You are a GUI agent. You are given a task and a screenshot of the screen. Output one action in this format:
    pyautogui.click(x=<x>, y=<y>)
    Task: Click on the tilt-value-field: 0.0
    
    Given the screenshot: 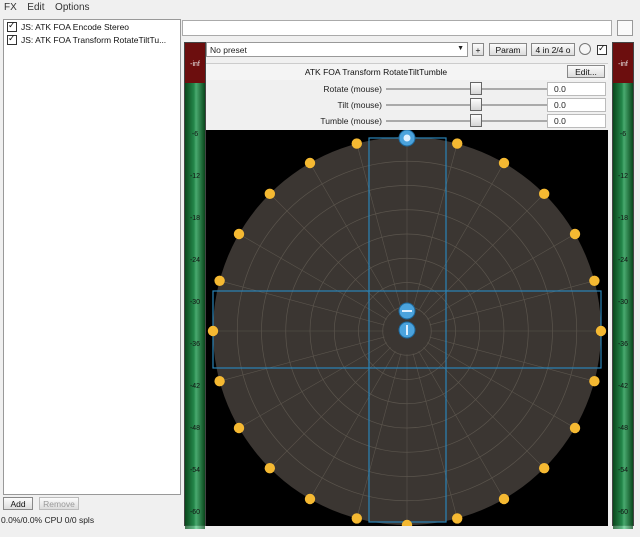 What is the action you would take?
    pyautogui.click(x=576, y=105)
    